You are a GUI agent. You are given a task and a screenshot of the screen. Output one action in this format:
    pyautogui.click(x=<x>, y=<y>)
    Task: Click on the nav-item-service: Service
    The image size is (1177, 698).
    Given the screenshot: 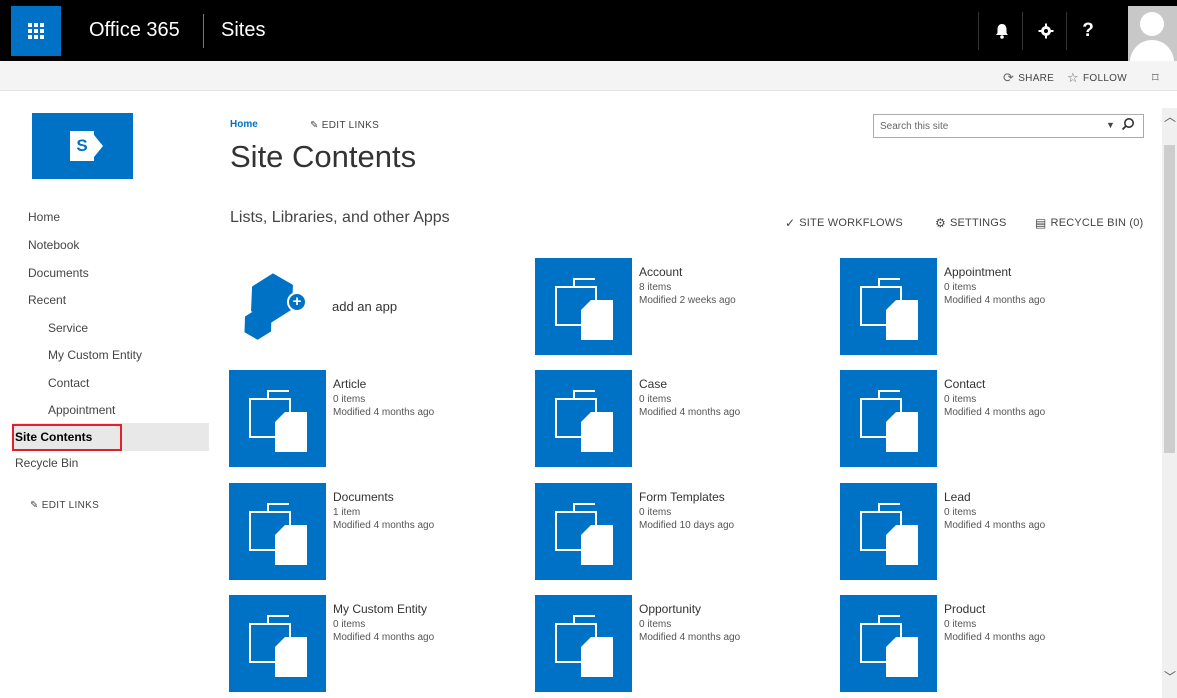 What is the action you would take?
    pyautogui.click(x=68, y=328)
    